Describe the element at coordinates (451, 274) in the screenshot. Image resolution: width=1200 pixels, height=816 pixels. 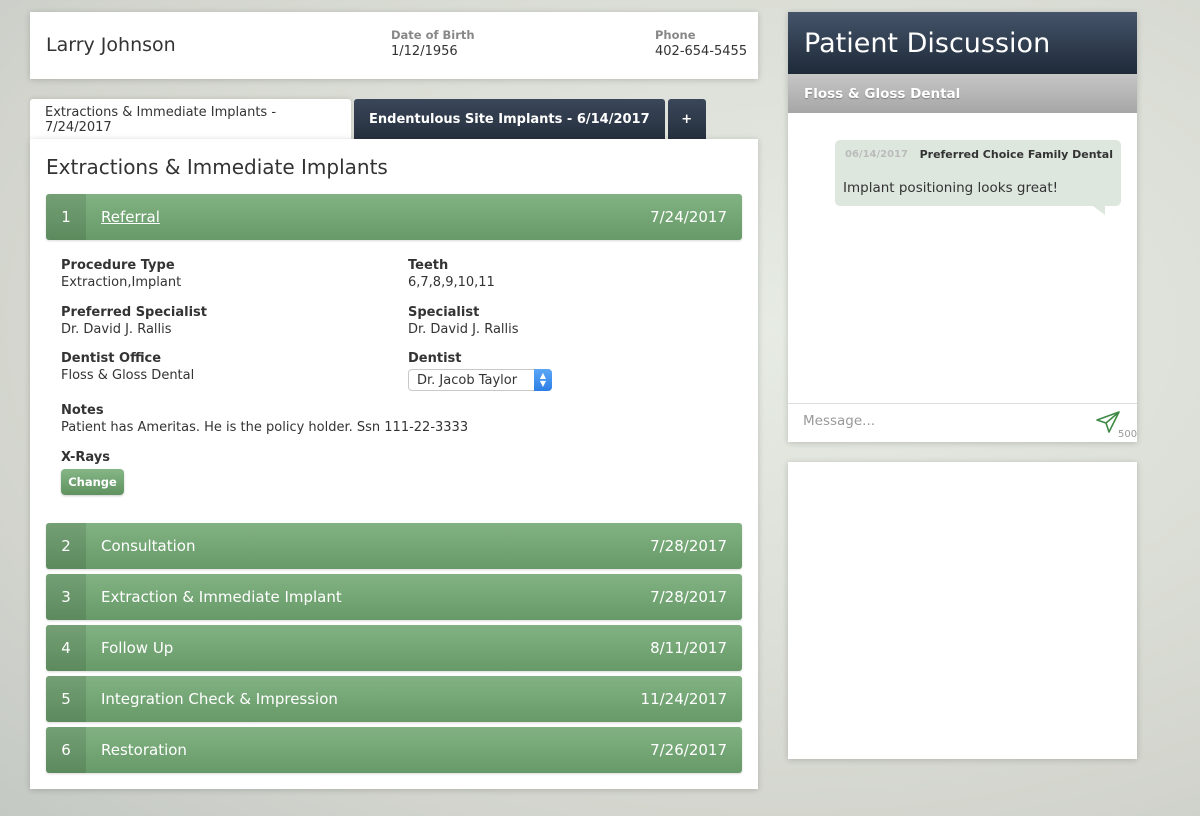
I see `teeth-field: Teeth 6,7,8,9,10,11` at that location.